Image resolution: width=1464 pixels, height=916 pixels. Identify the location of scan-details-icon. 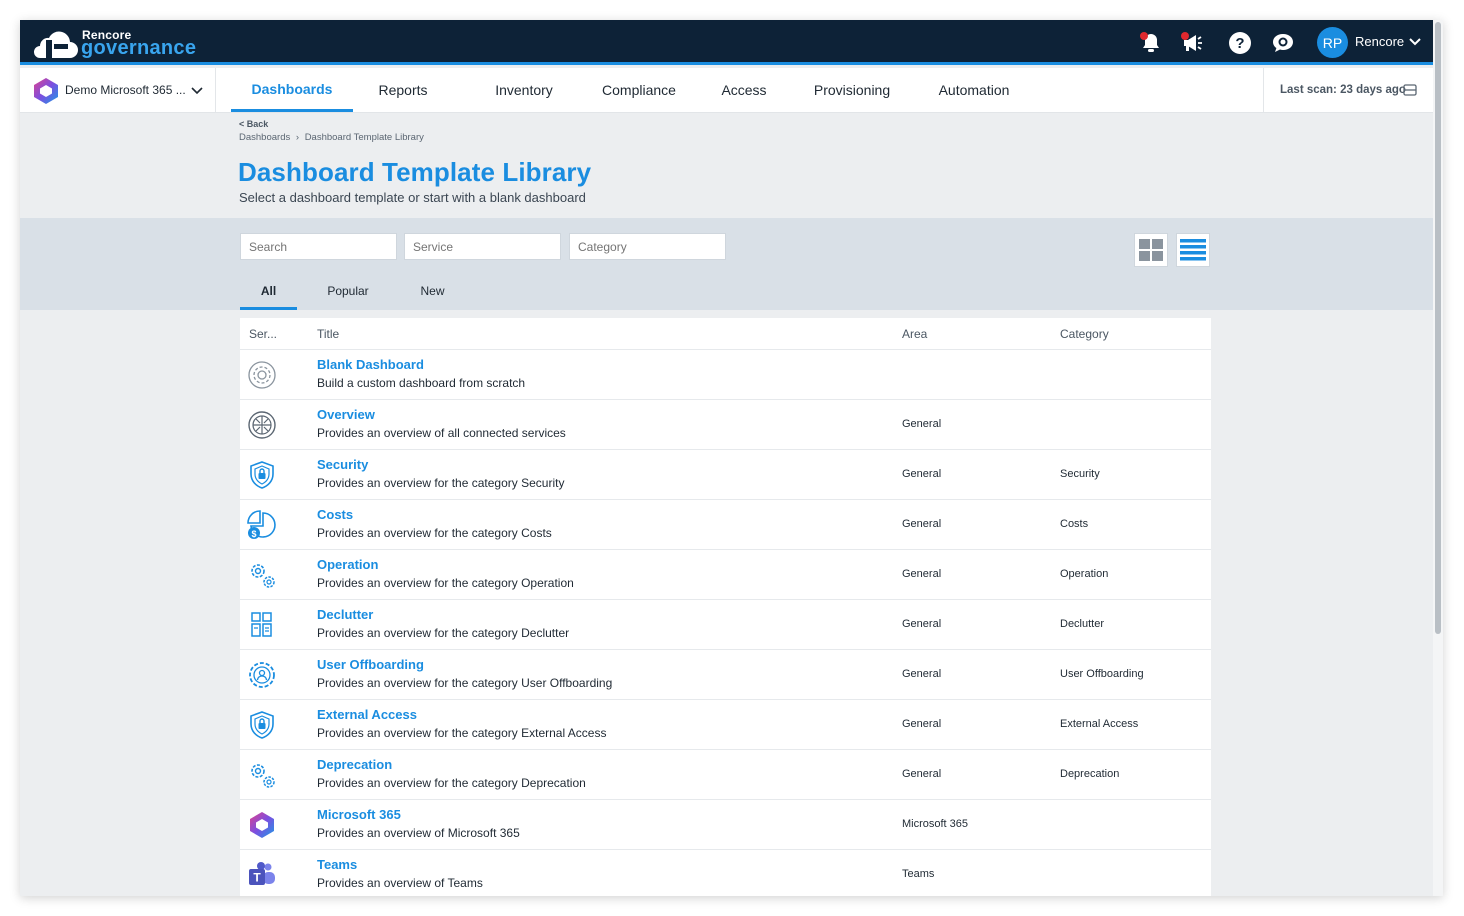
(1410, 90).